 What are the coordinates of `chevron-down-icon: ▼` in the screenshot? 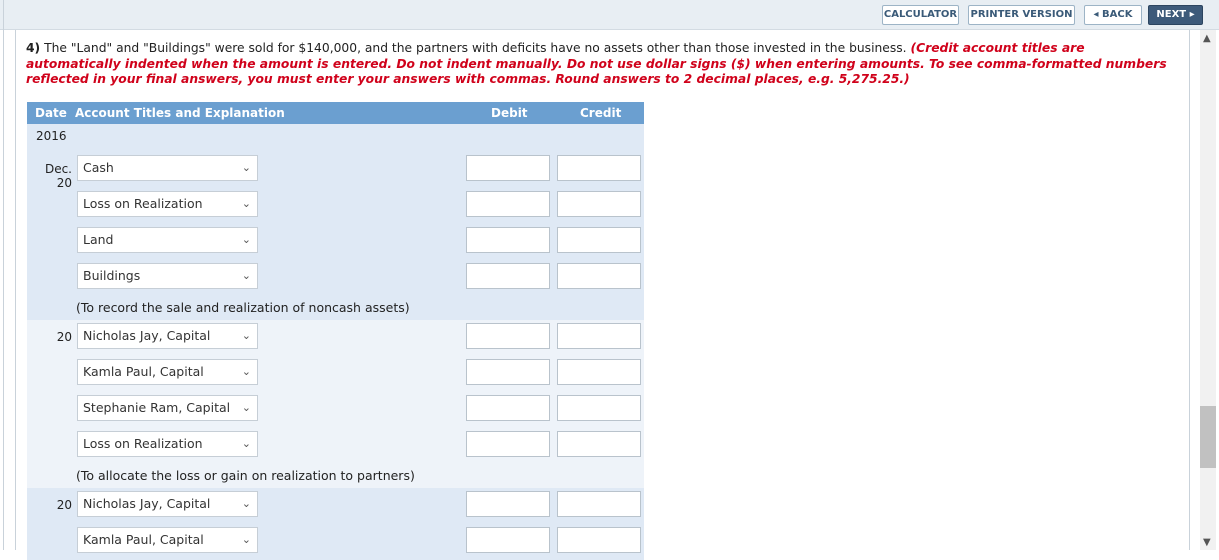 It's located at (1207, 542).